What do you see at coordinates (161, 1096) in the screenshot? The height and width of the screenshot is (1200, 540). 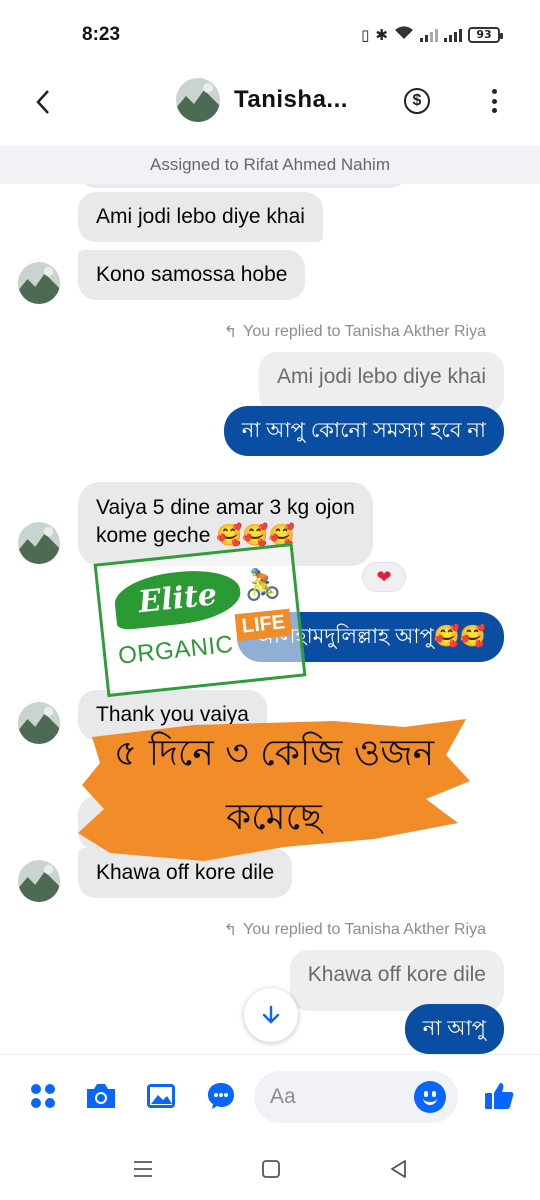 I see `gallery-icon` at bounding box center [161, 1096].